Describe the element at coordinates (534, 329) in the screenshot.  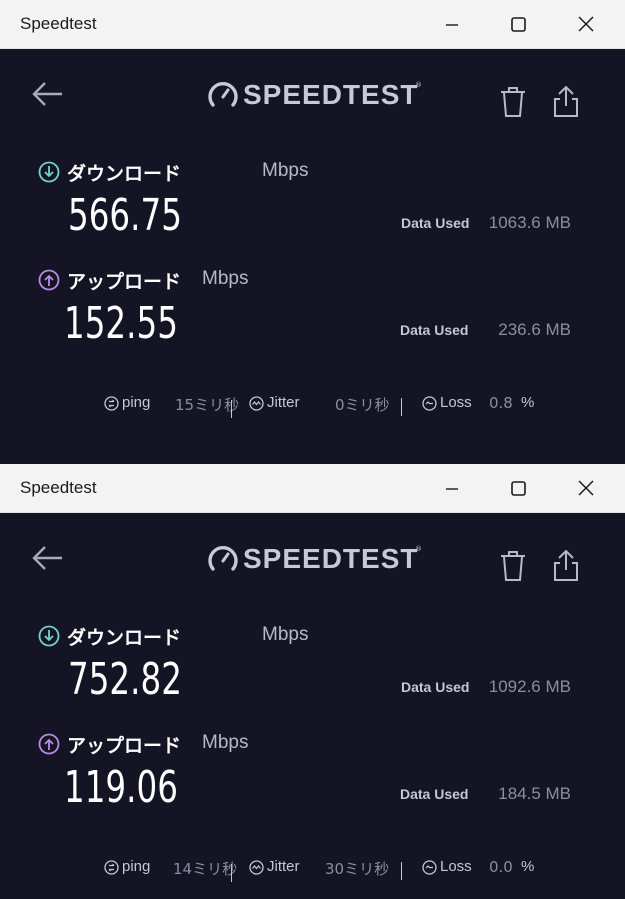
I see `upload-data-used-value: 236.6 MB` at that location.